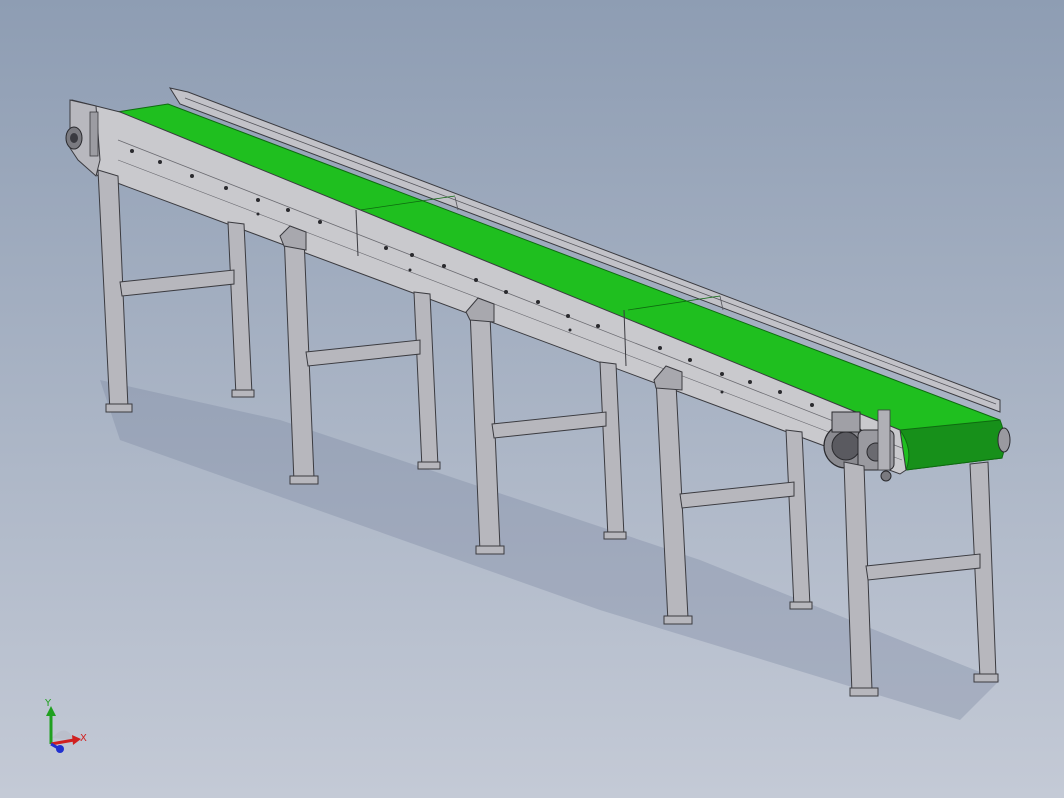  What do you see at coordinates (83, 738) in the screenshot?
I see `triad-x-label: X` at bounding box center [83, 738].